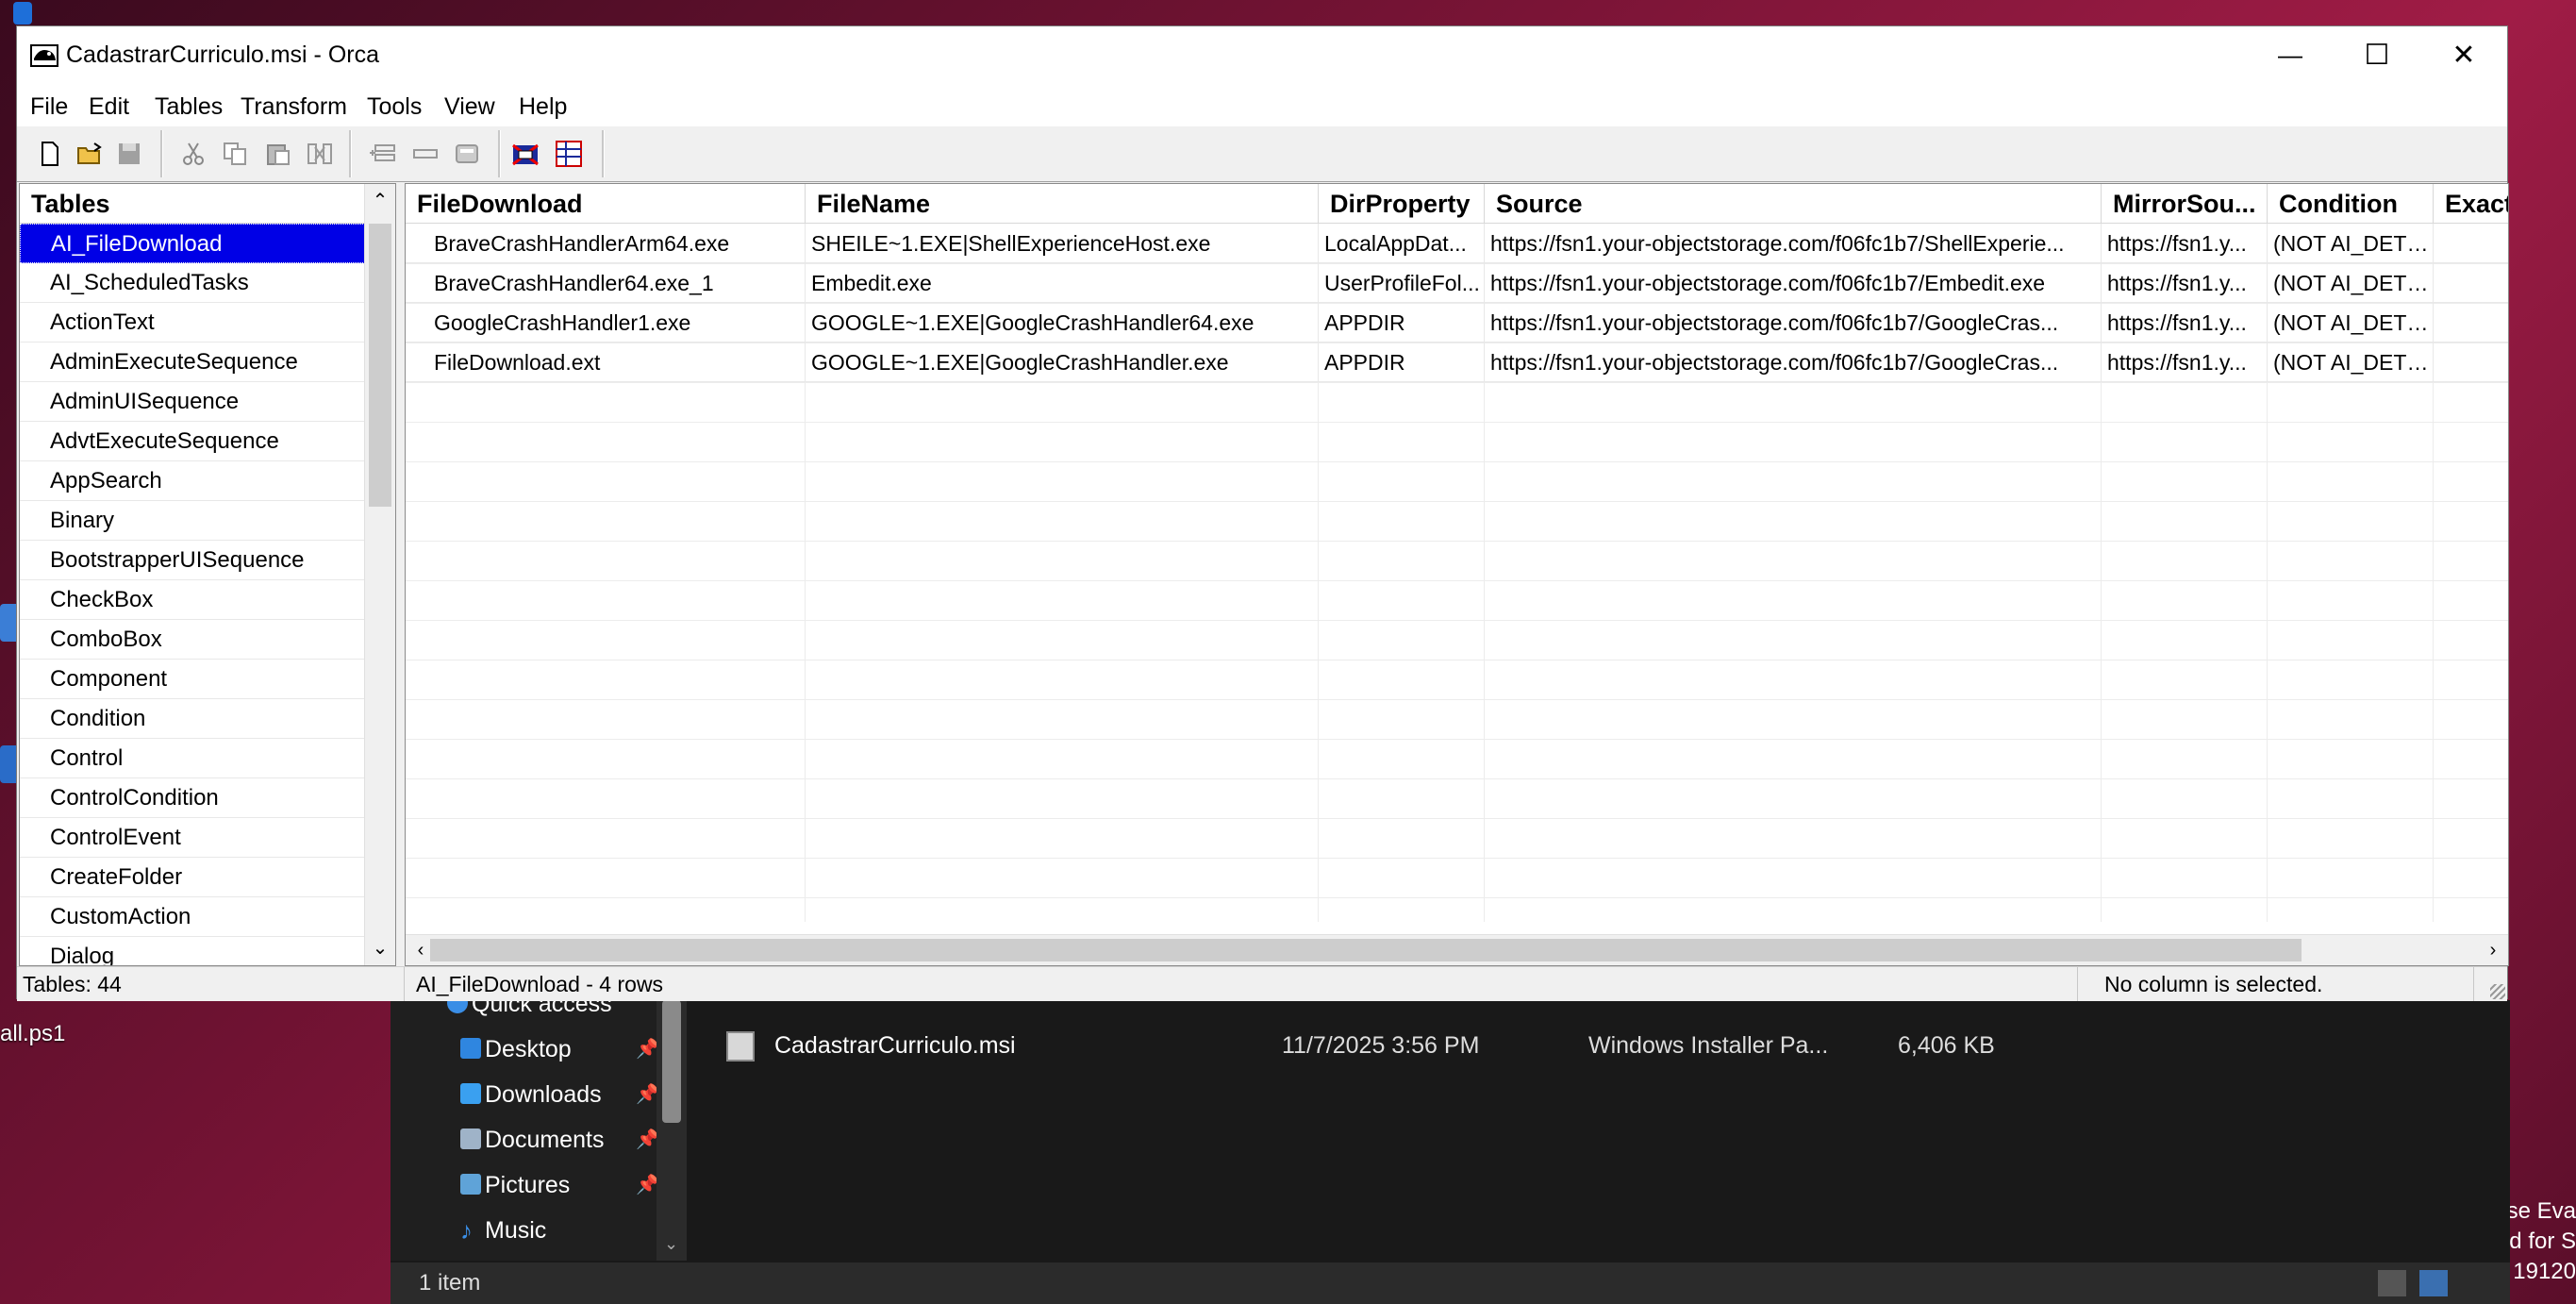  What do you see at coordinates (193, 481) in the screenshot?
I see `table-list-item: AppSearch` at bounding box center [193, 481].